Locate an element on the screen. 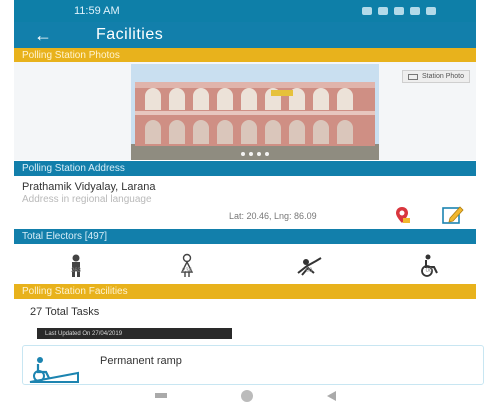  third-gender-icon is located at coordinates (309, 266).